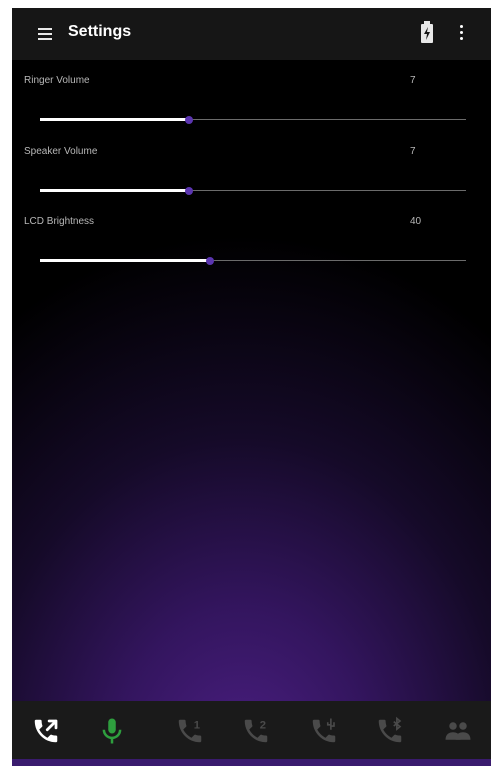  I want to click on hamburger-menu-icon, so click(45, 34).